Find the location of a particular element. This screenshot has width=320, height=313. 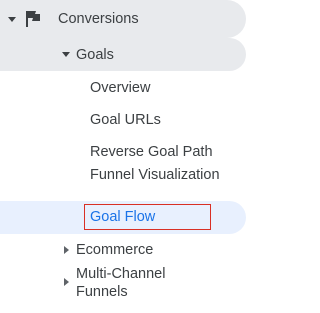

nav-item-ecommerce: Ecommerce is located at coordinates (123, 250).